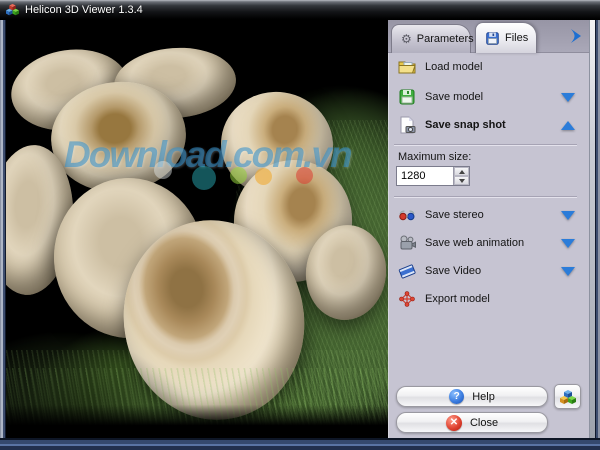  Describe the element at coordinates (465, 125) in the screenshot. I see `save-snapshot-label: Save snap shot` at that location.